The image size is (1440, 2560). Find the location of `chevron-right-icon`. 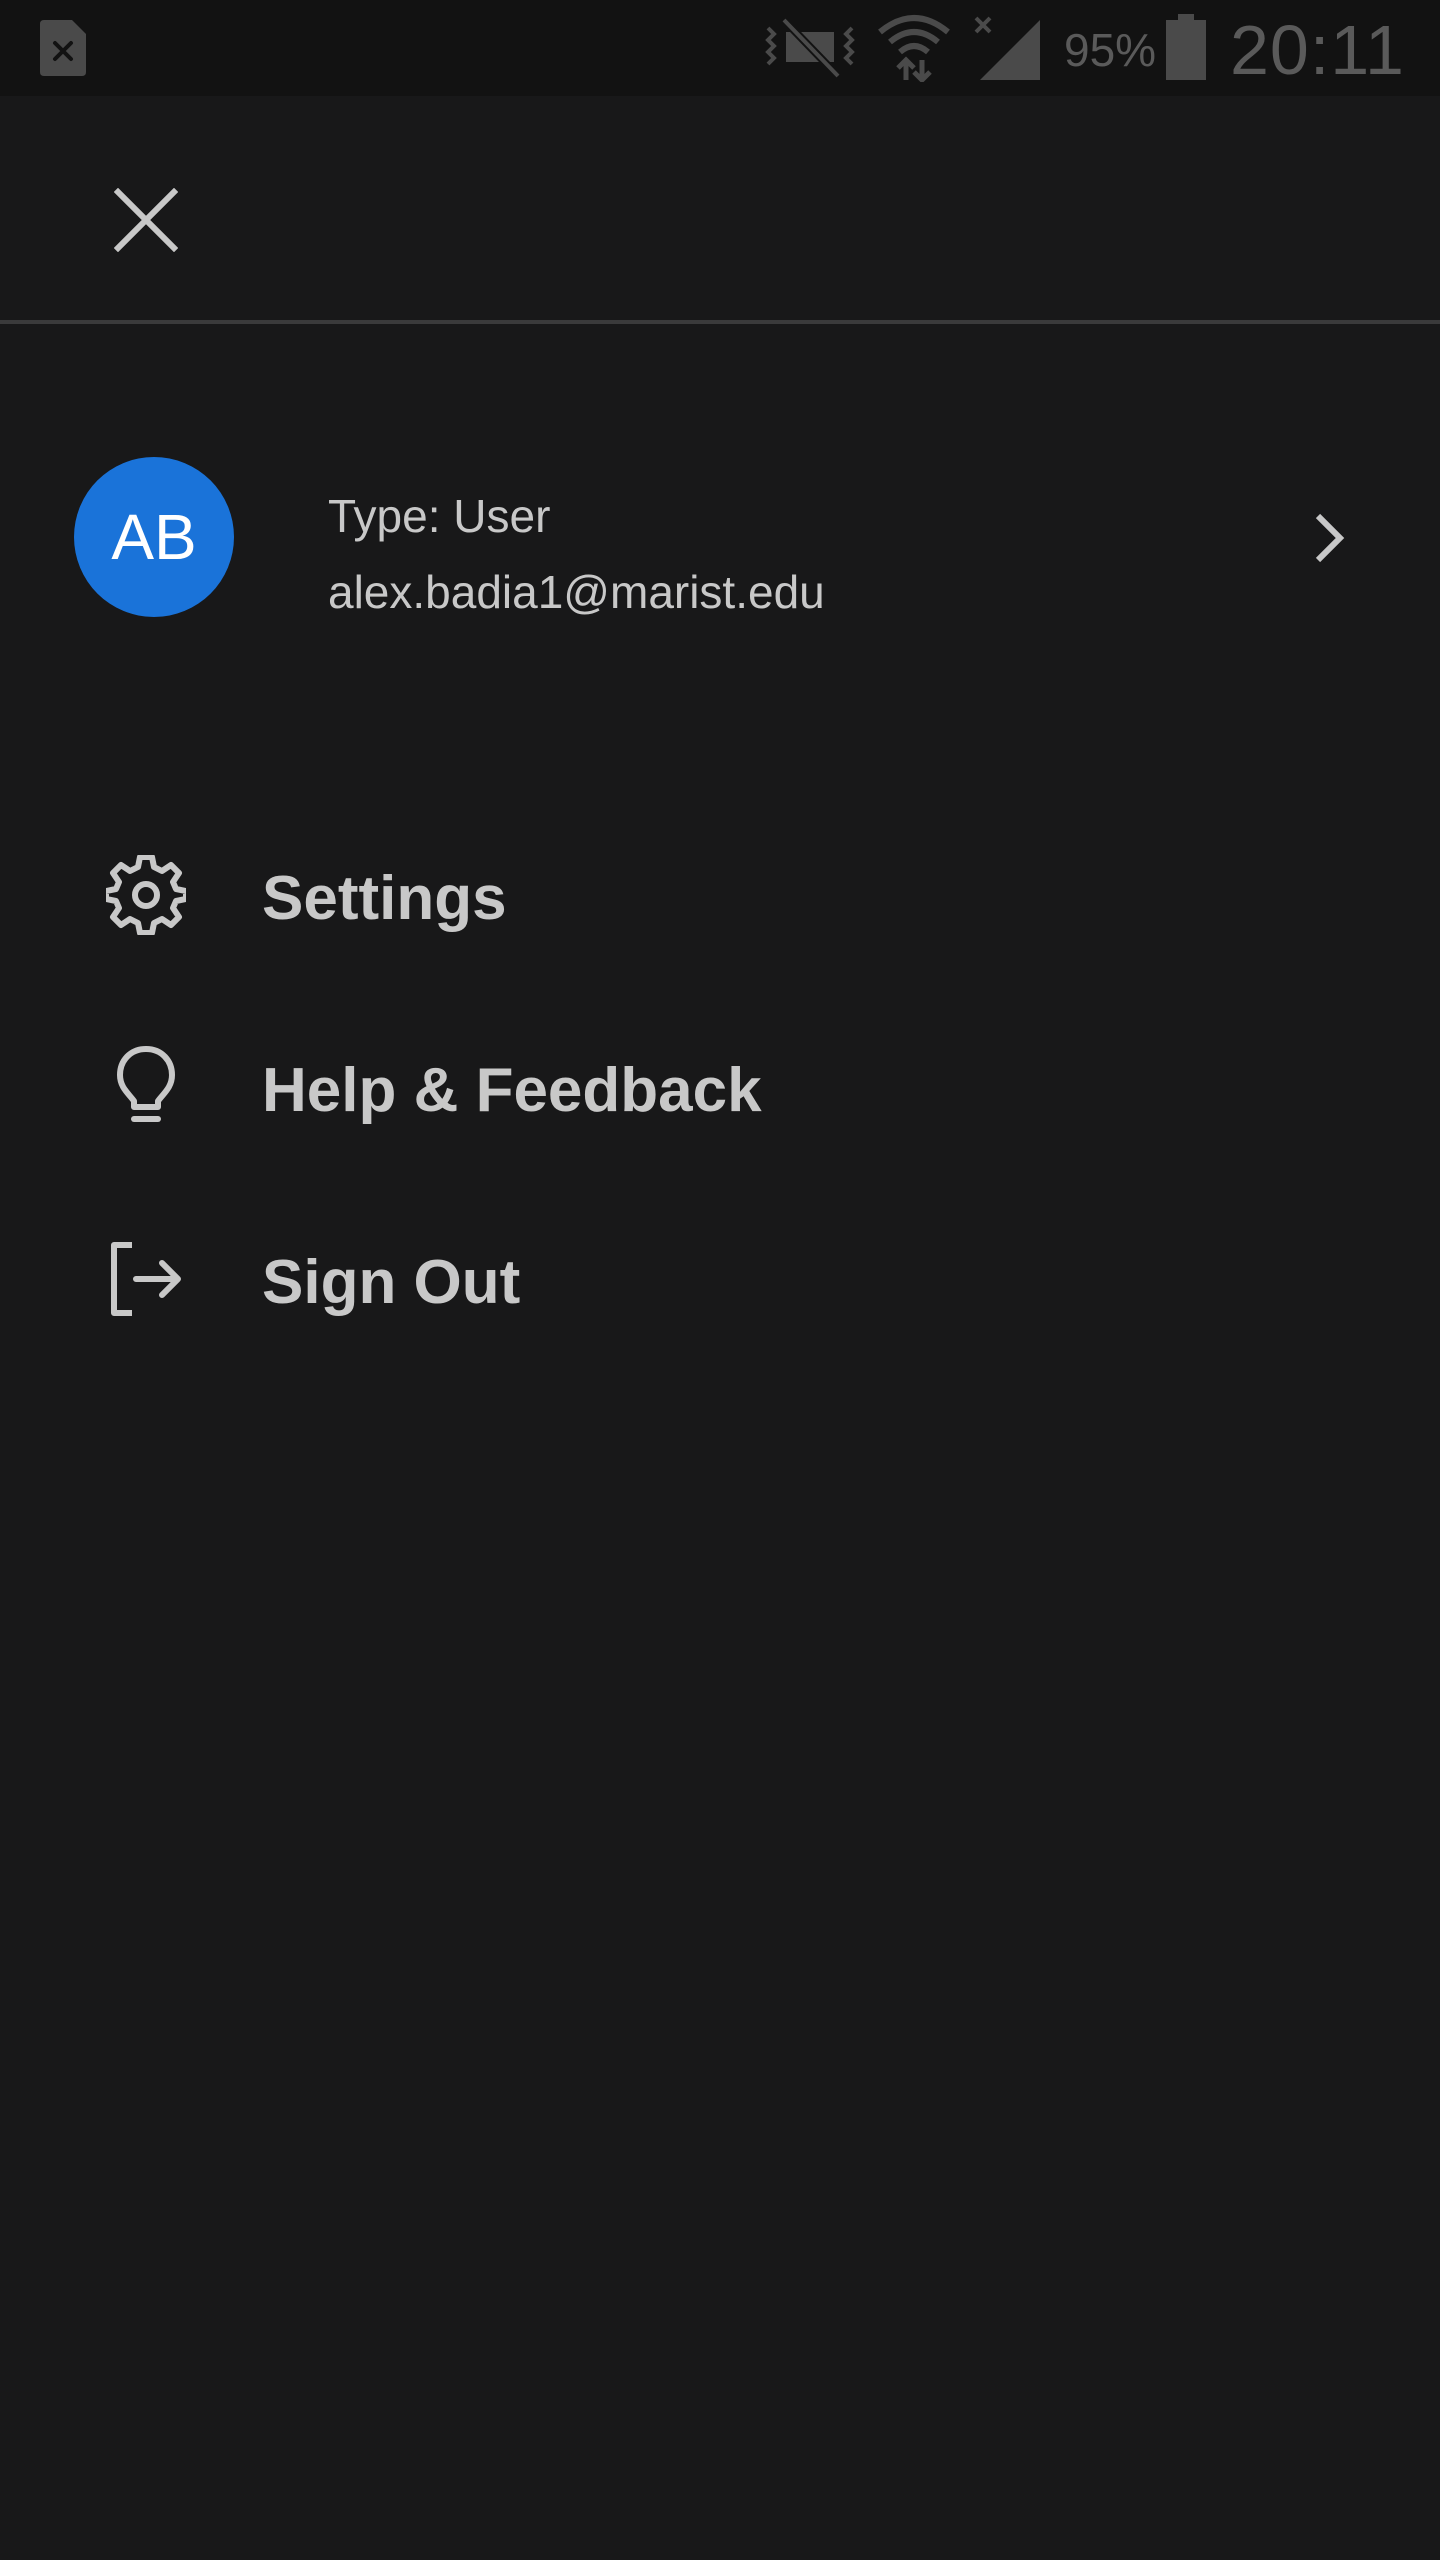

chevron-right-icon is located at coordinates (1330, 540).